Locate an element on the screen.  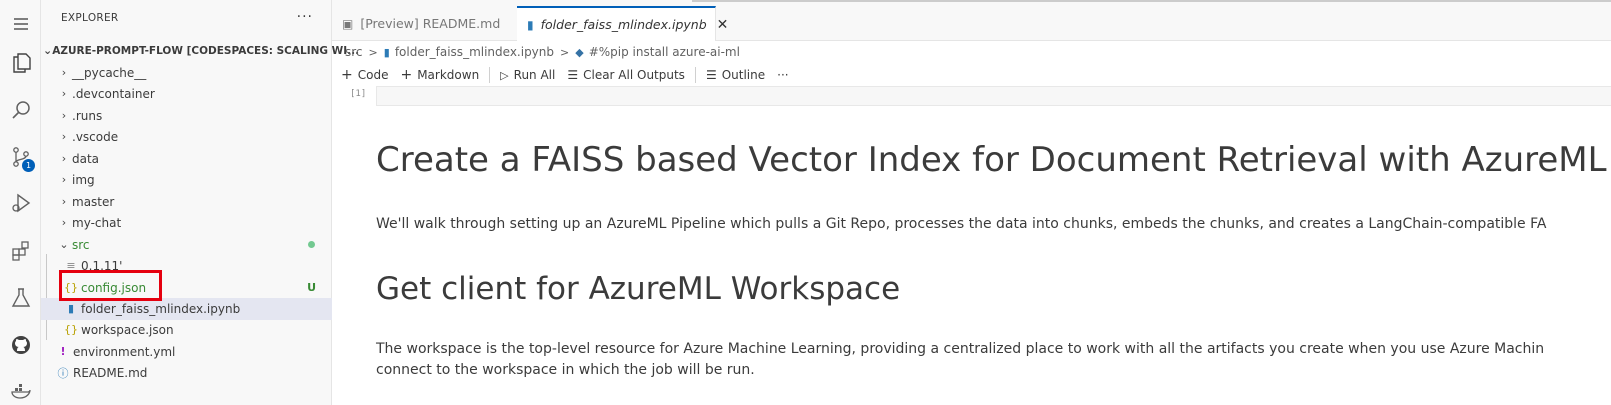
clear-all-outputs-button: ☰ Clear All Outputs is located at coordinates (626, 75).